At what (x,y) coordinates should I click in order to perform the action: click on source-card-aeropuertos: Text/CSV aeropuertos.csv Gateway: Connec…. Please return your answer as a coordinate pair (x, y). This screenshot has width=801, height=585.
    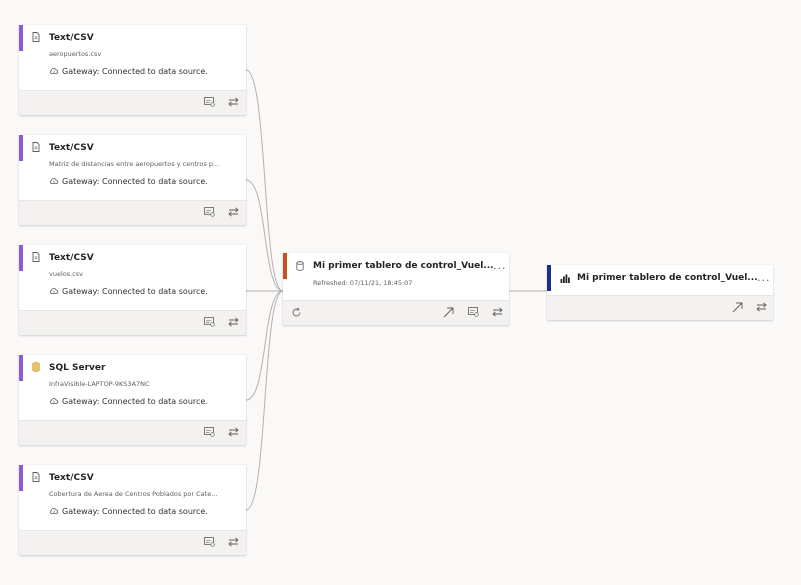
    Looking at the image, I should click on (132, 70).